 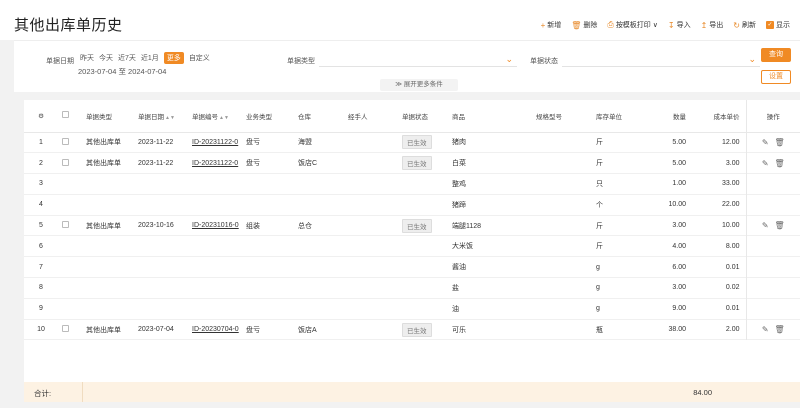 I want to click on quick-date-options: 昨天 今天 近7天 近1月 更多 自定义, so click(x=147, y=58).